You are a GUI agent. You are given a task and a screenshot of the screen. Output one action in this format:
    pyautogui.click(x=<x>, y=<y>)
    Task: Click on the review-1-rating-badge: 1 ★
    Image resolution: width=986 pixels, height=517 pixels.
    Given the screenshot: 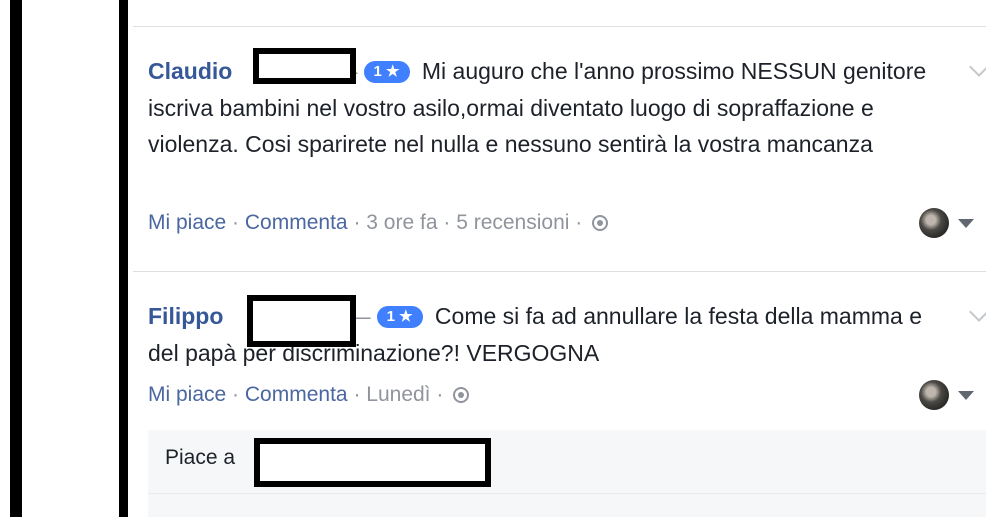 What is the action you would take?
    pyautogui.click(x=386, y=72)
    